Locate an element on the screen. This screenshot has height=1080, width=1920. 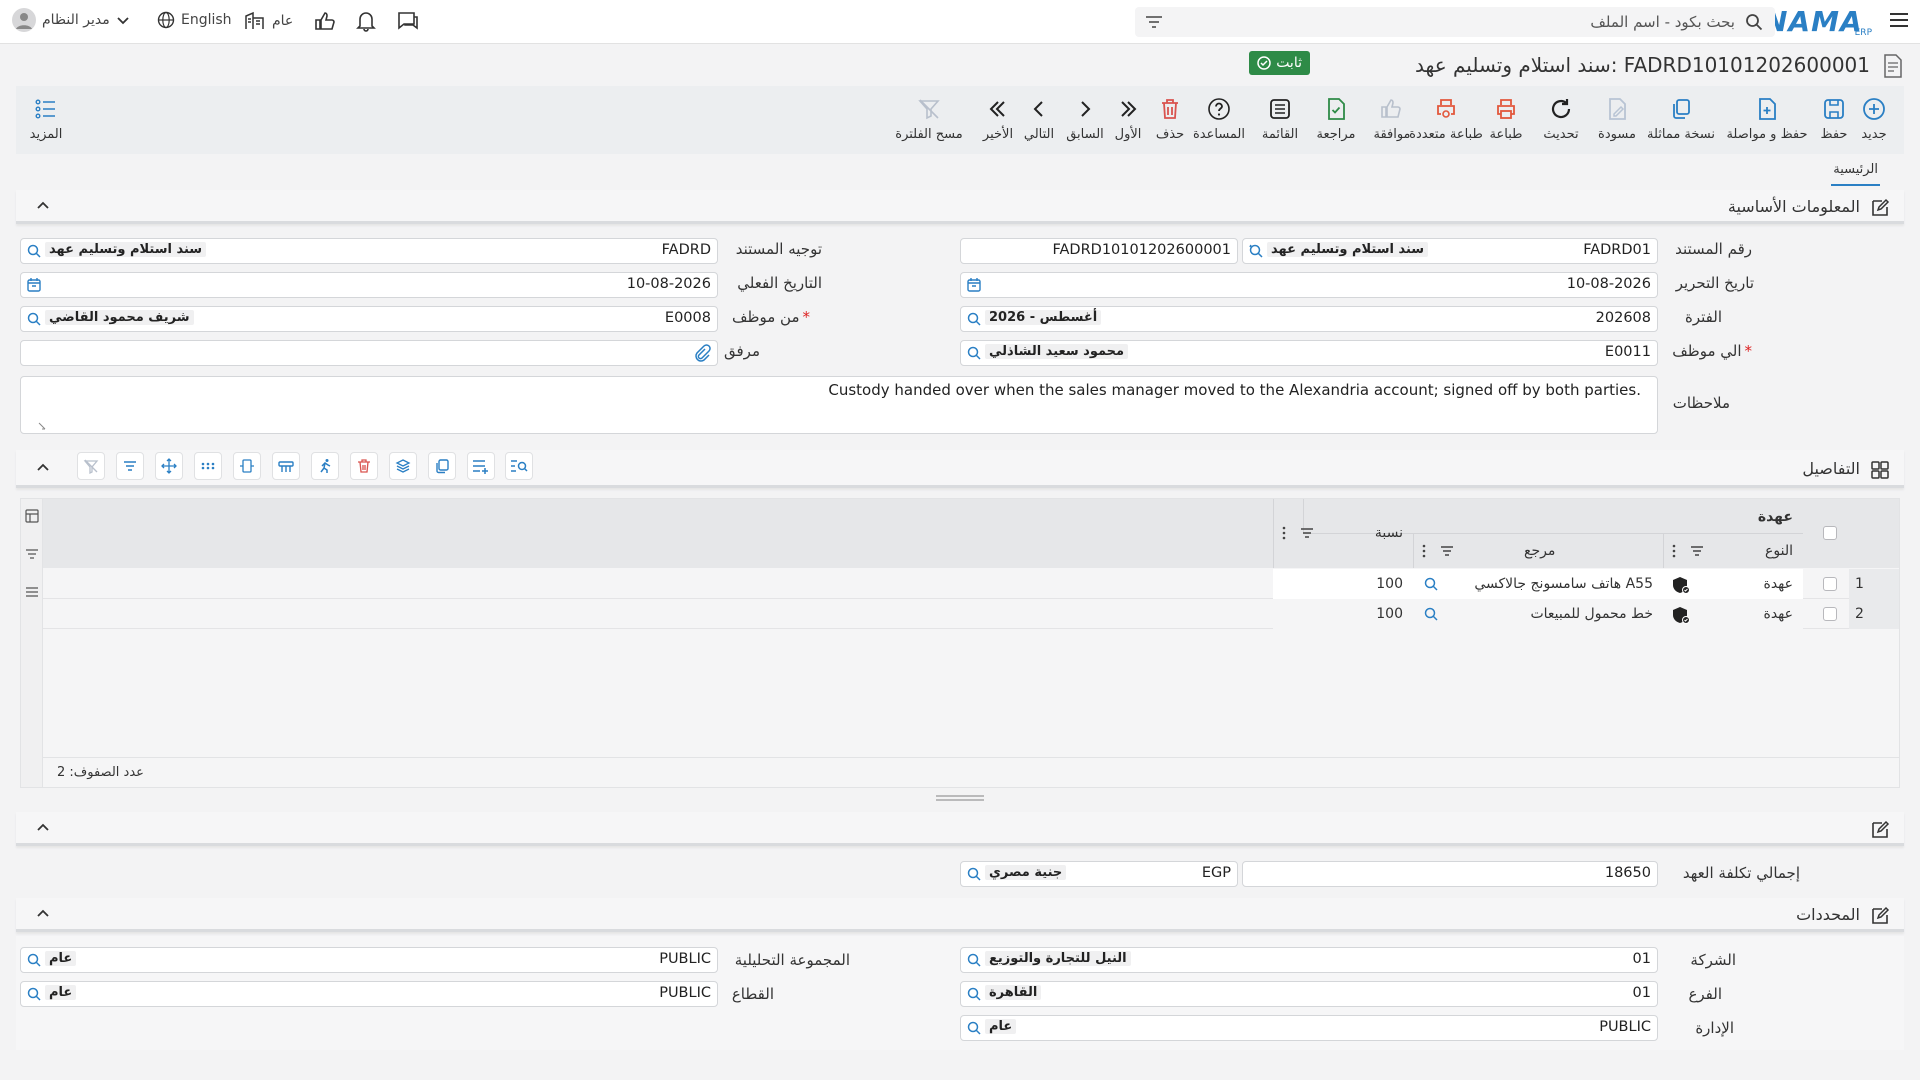
grid-dots-button is located at coordinates (208, 466).